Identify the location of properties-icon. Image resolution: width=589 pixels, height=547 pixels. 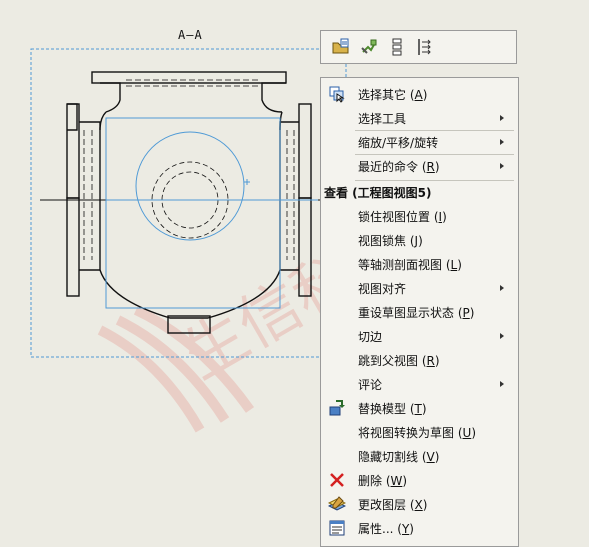
(337, 528).